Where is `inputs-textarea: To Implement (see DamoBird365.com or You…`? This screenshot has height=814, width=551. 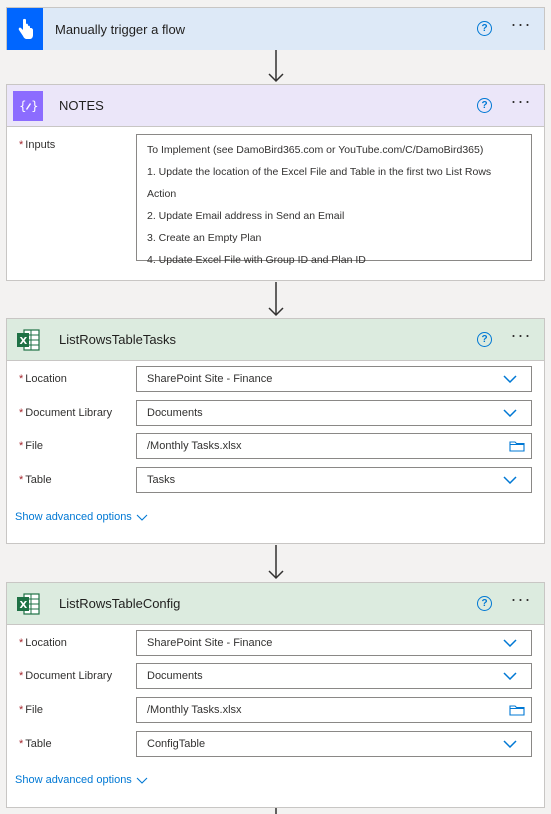 inputs-textarea: To Implement (see DamoBird365.com or You… is located at coordinates (334, 200).